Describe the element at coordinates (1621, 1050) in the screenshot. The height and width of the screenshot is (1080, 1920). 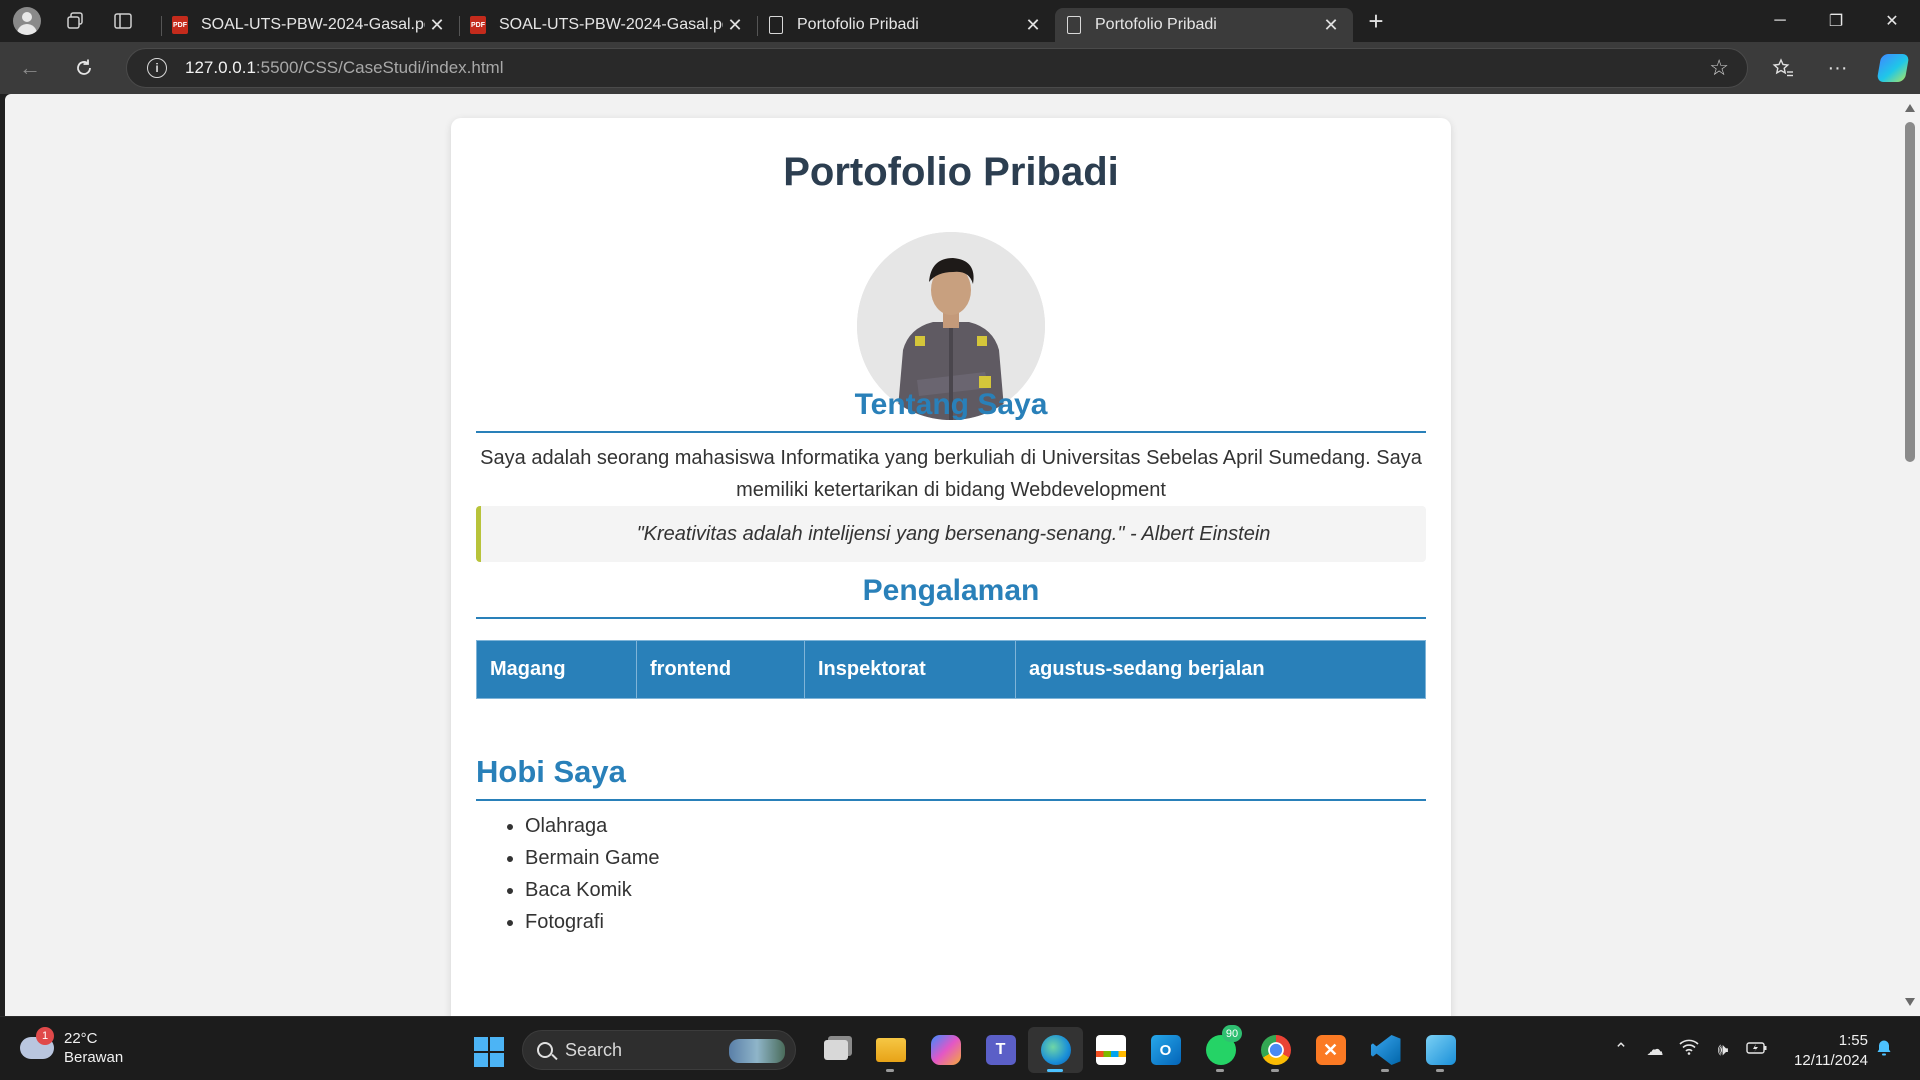
I see `chevron-up-icon: ⌃` at that location.